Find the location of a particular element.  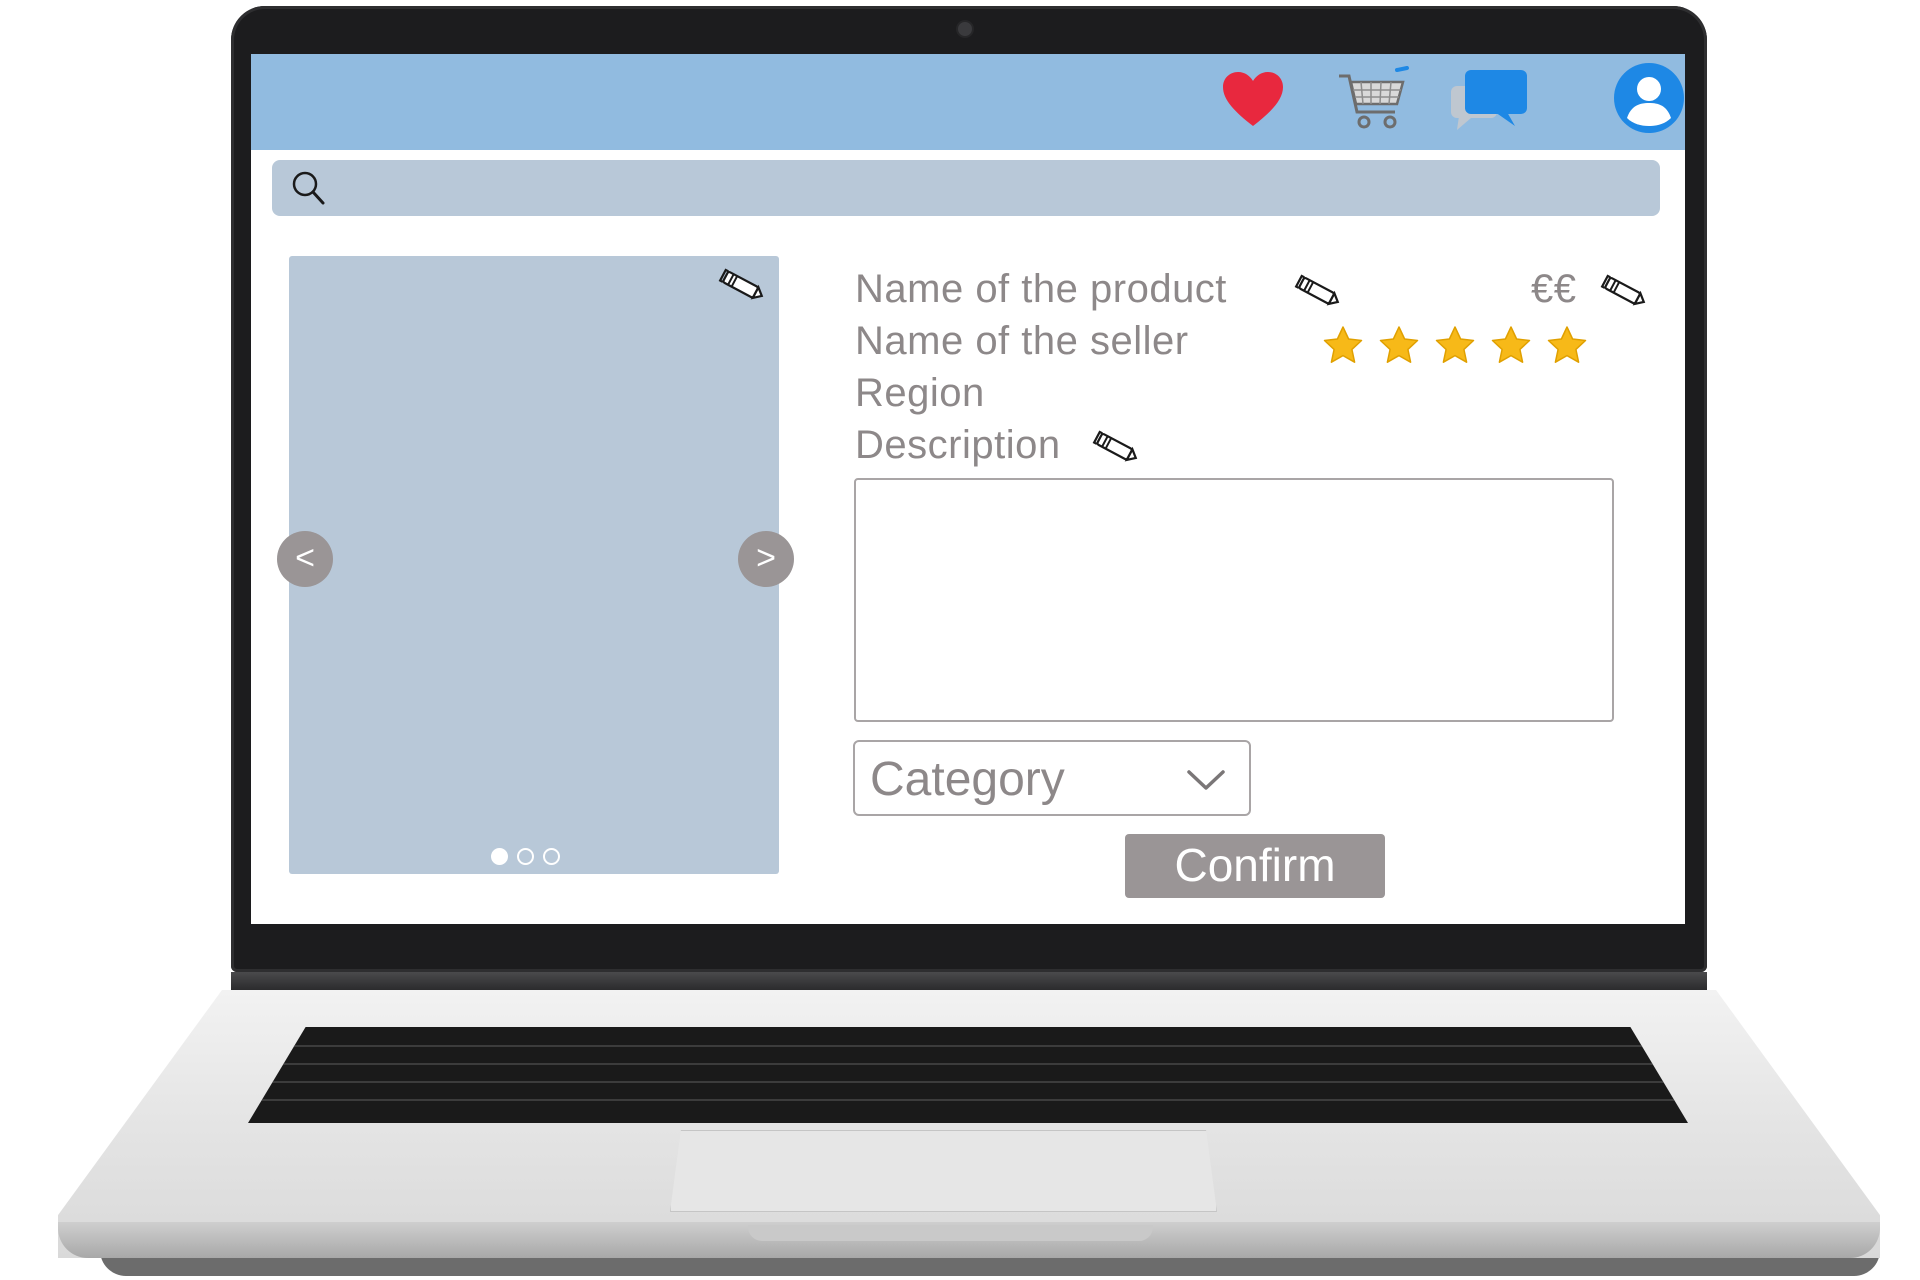

webcam is located at coordinates (965, 29).